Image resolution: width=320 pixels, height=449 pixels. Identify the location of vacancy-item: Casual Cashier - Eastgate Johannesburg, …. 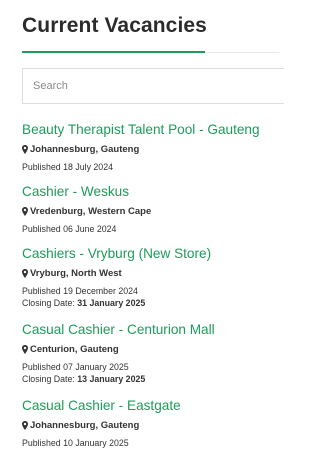
(150, 423).